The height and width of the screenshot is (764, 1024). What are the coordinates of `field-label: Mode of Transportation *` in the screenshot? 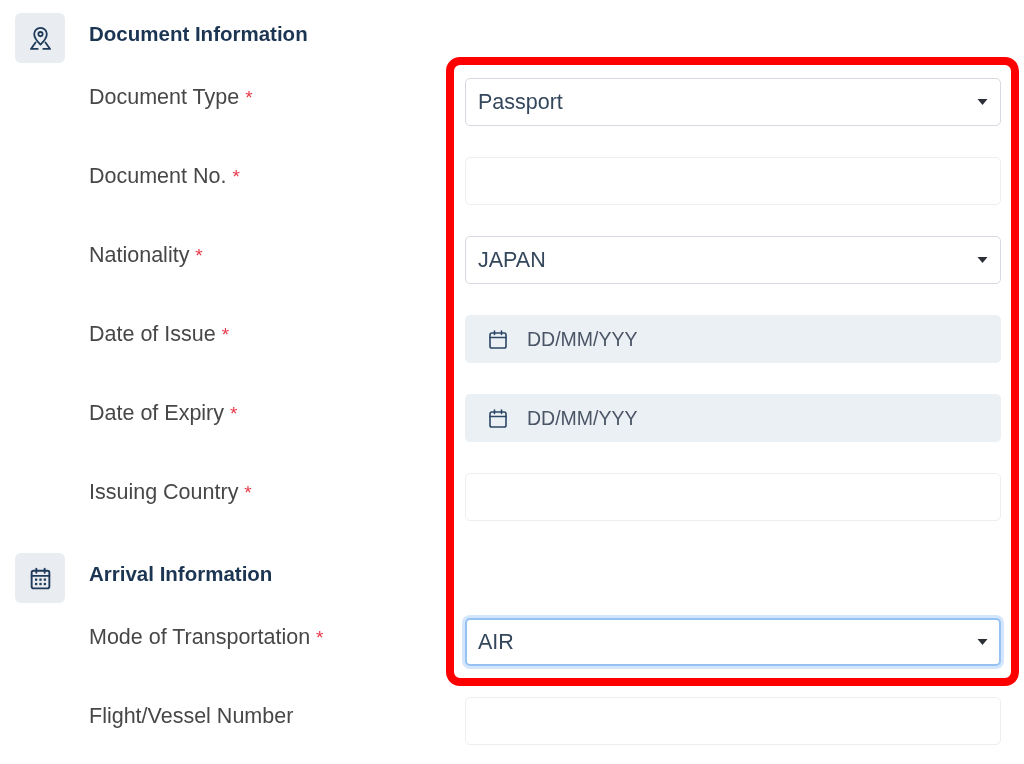 It's located at (207, 637).